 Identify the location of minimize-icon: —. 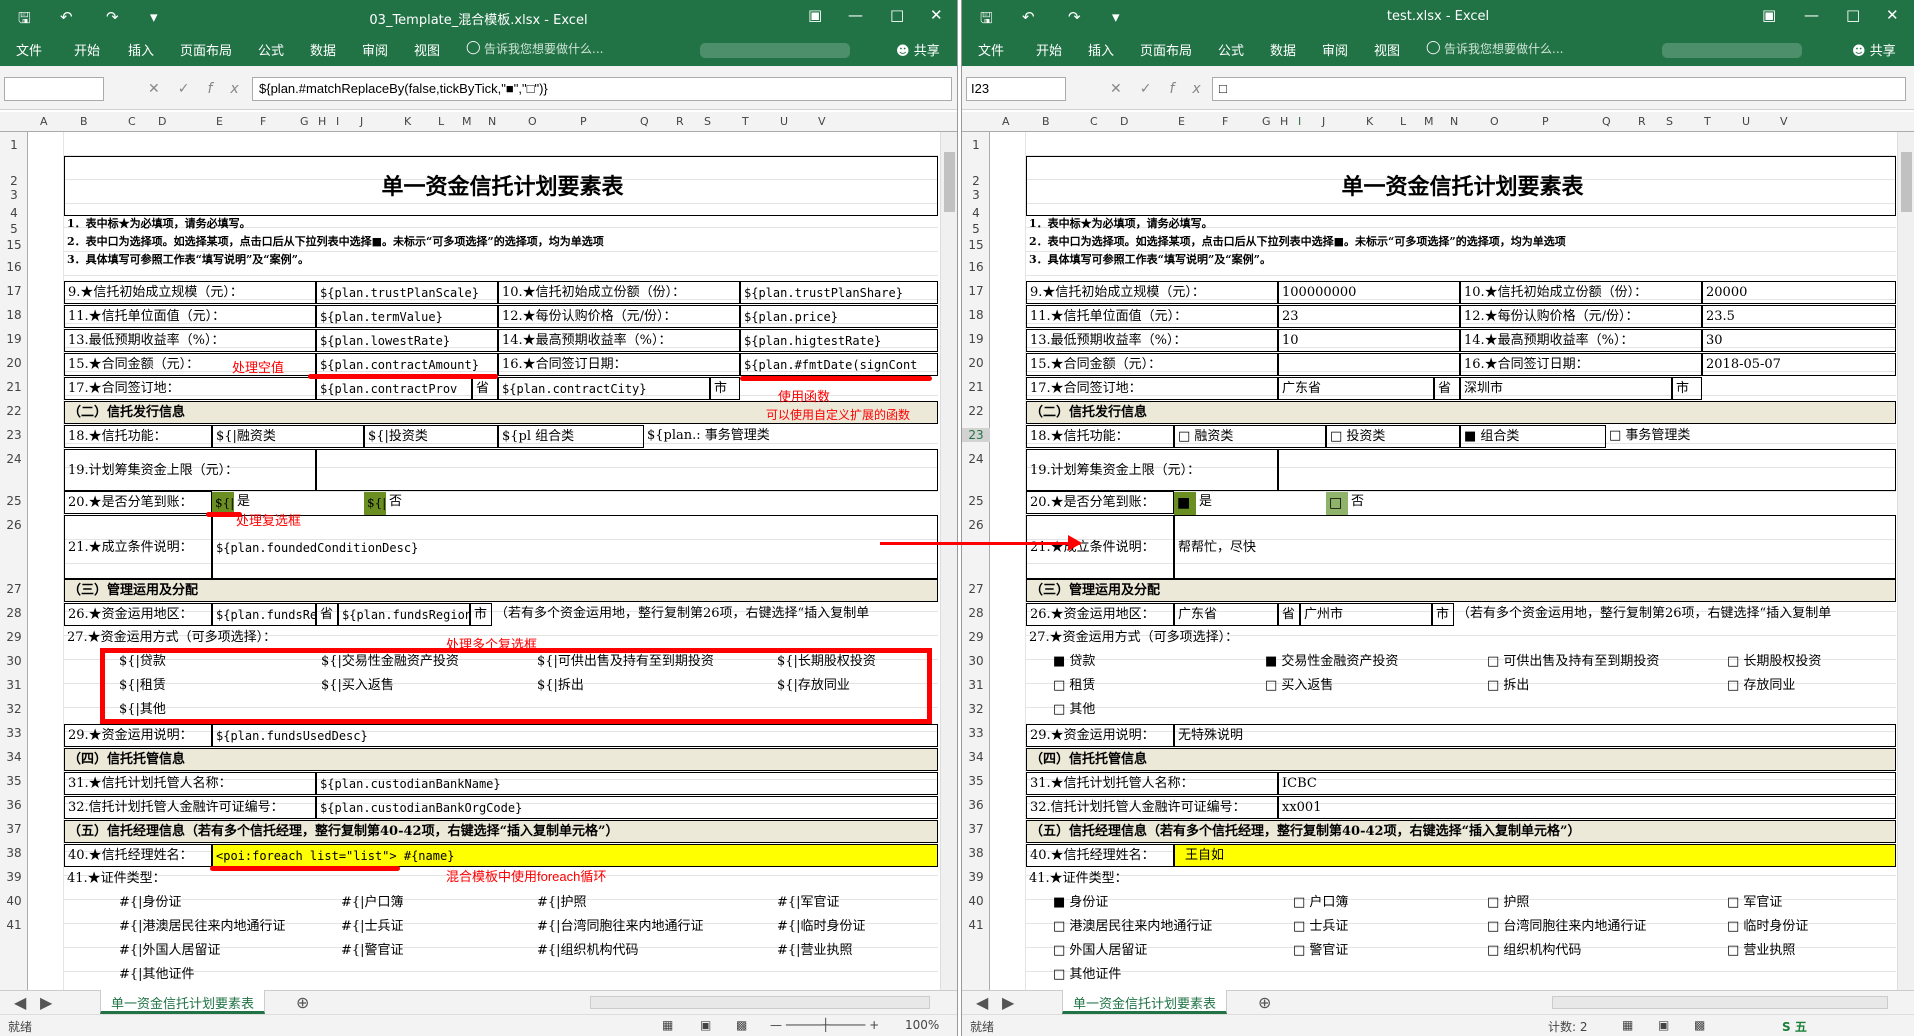
(1811, 15).